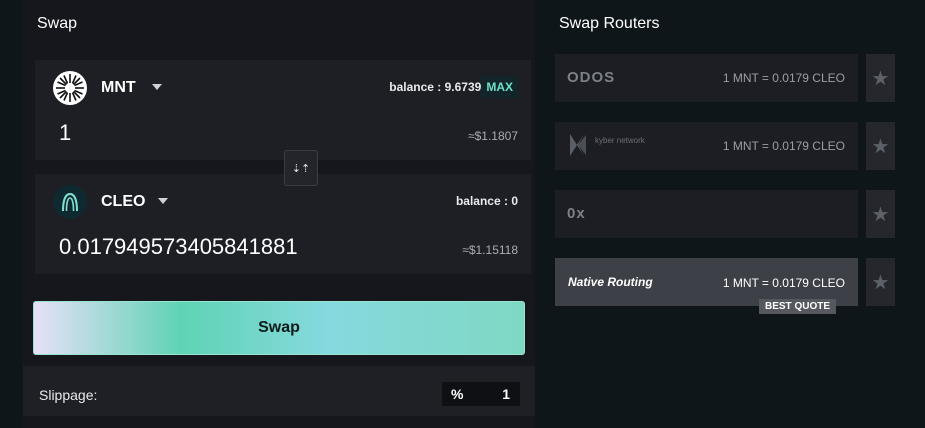 The image size is (925, 428). I want to click on native-routing-label: Native Routing, so click(610, 282).